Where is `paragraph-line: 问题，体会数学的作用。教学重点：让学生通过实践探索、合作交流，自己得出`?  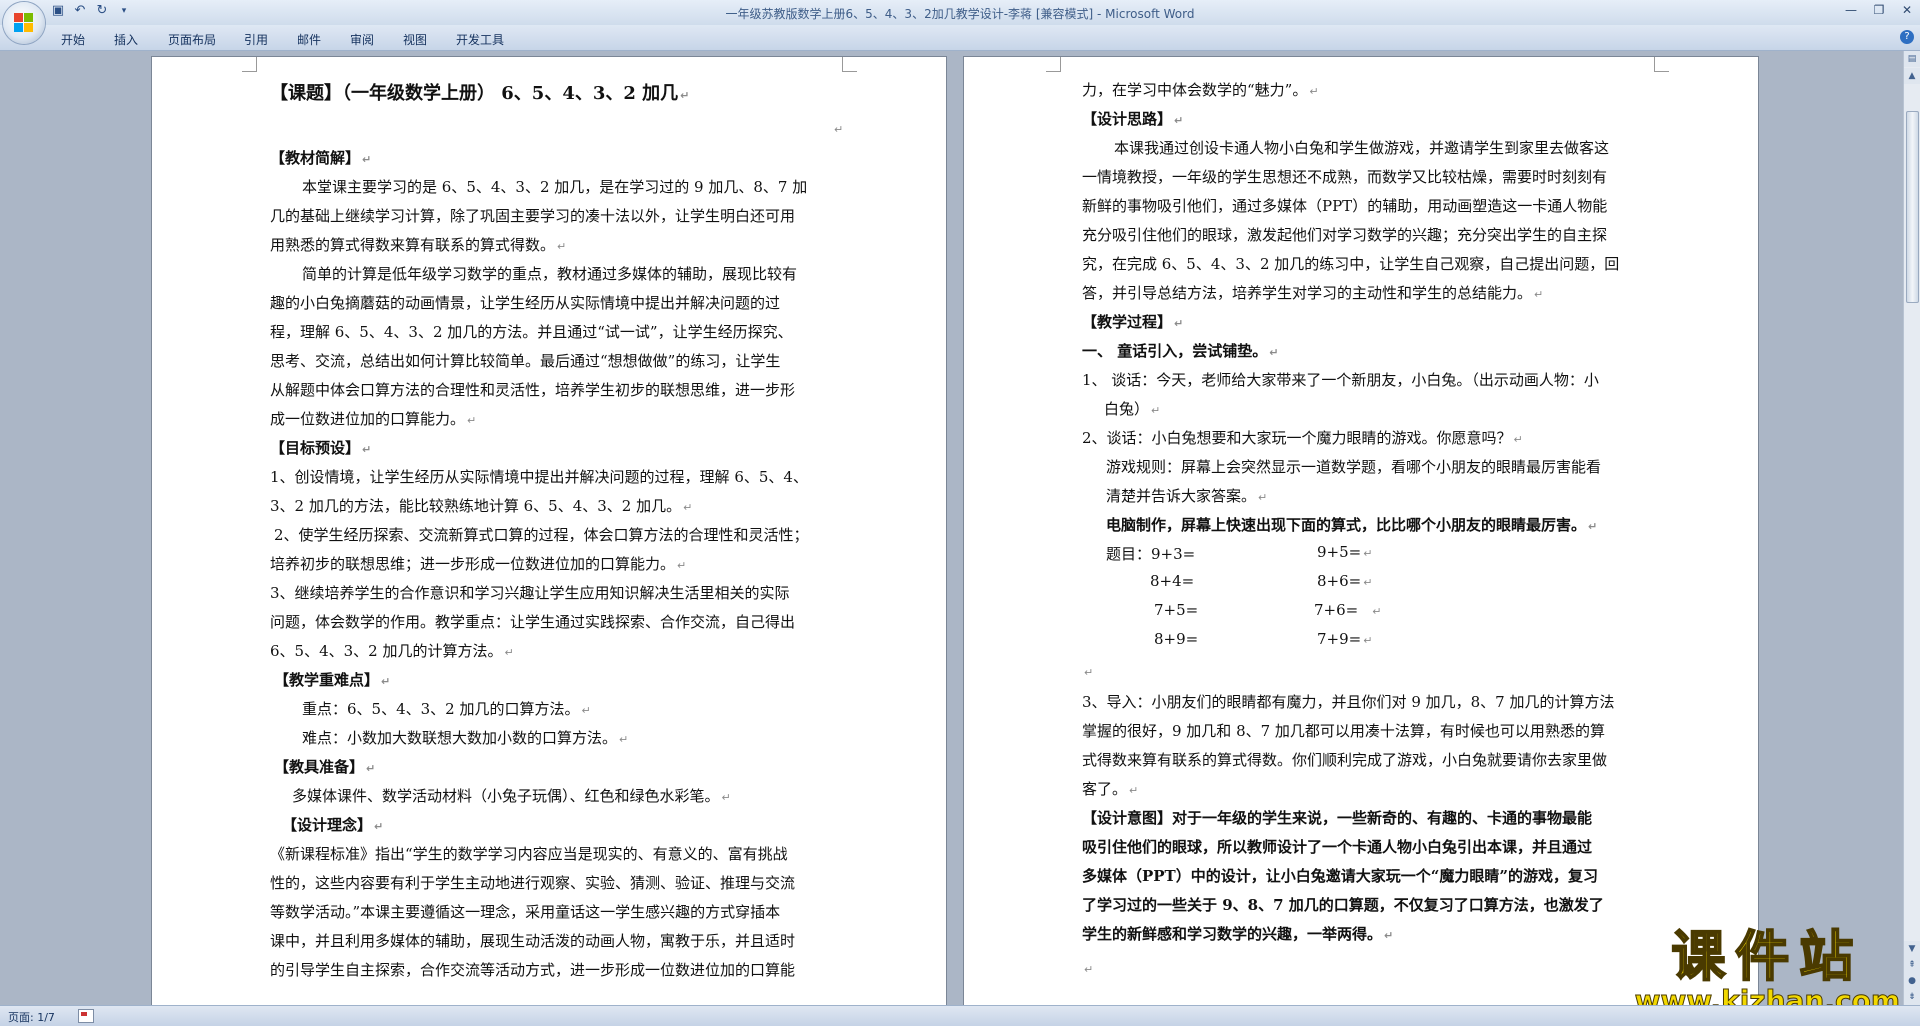 paragraph-line: 问题，体会数学的作用。教学重点：让学生通过实践探索、合作交流，自己得出 is located at coordinates (533, 622).